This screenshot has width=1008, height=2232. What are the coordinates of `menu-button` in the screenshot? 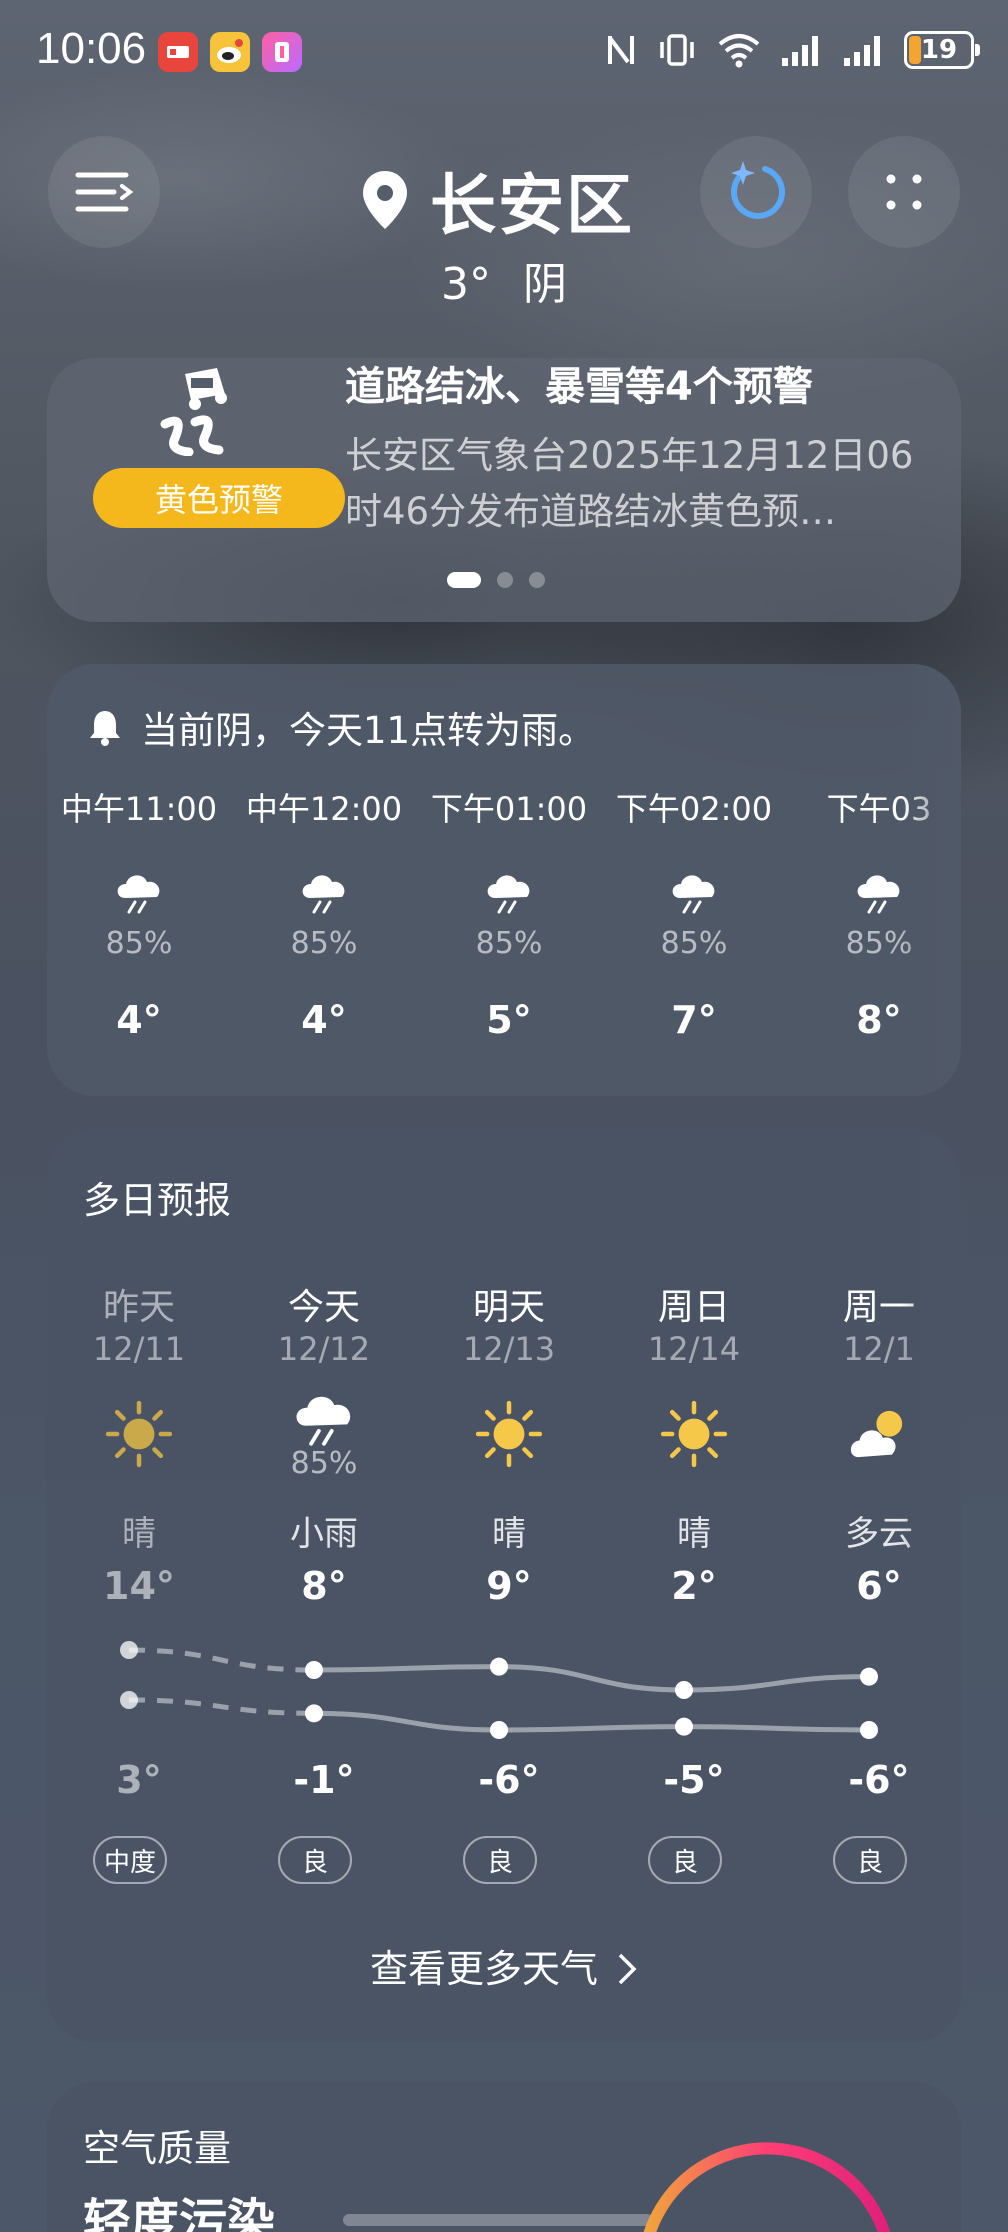 It's located at (104, 192).